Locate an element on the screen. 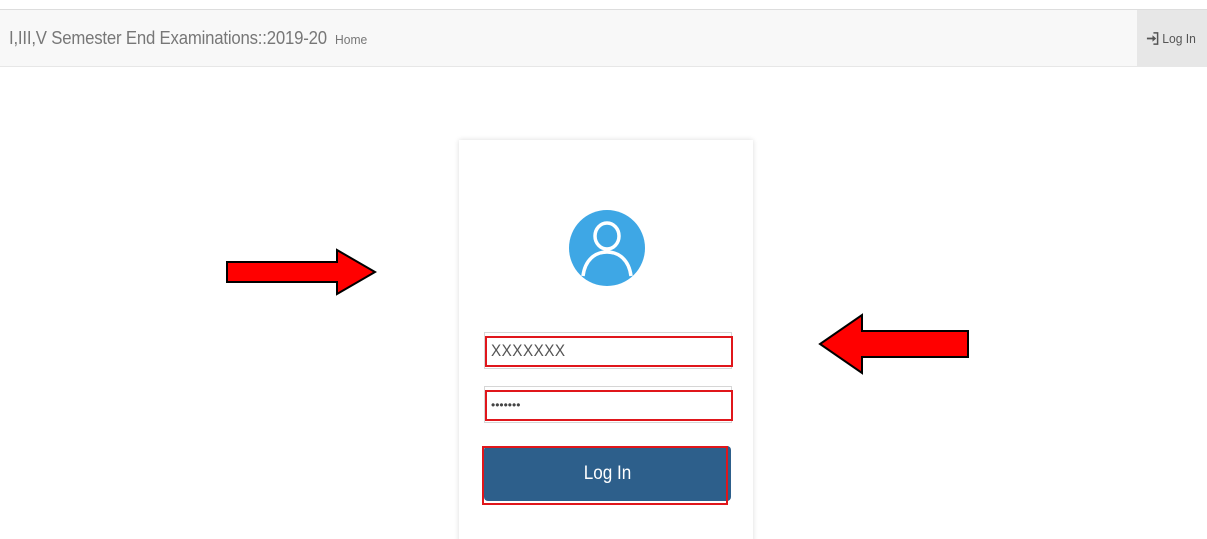  user-avatar-icon is located at coordinates (607, 248).